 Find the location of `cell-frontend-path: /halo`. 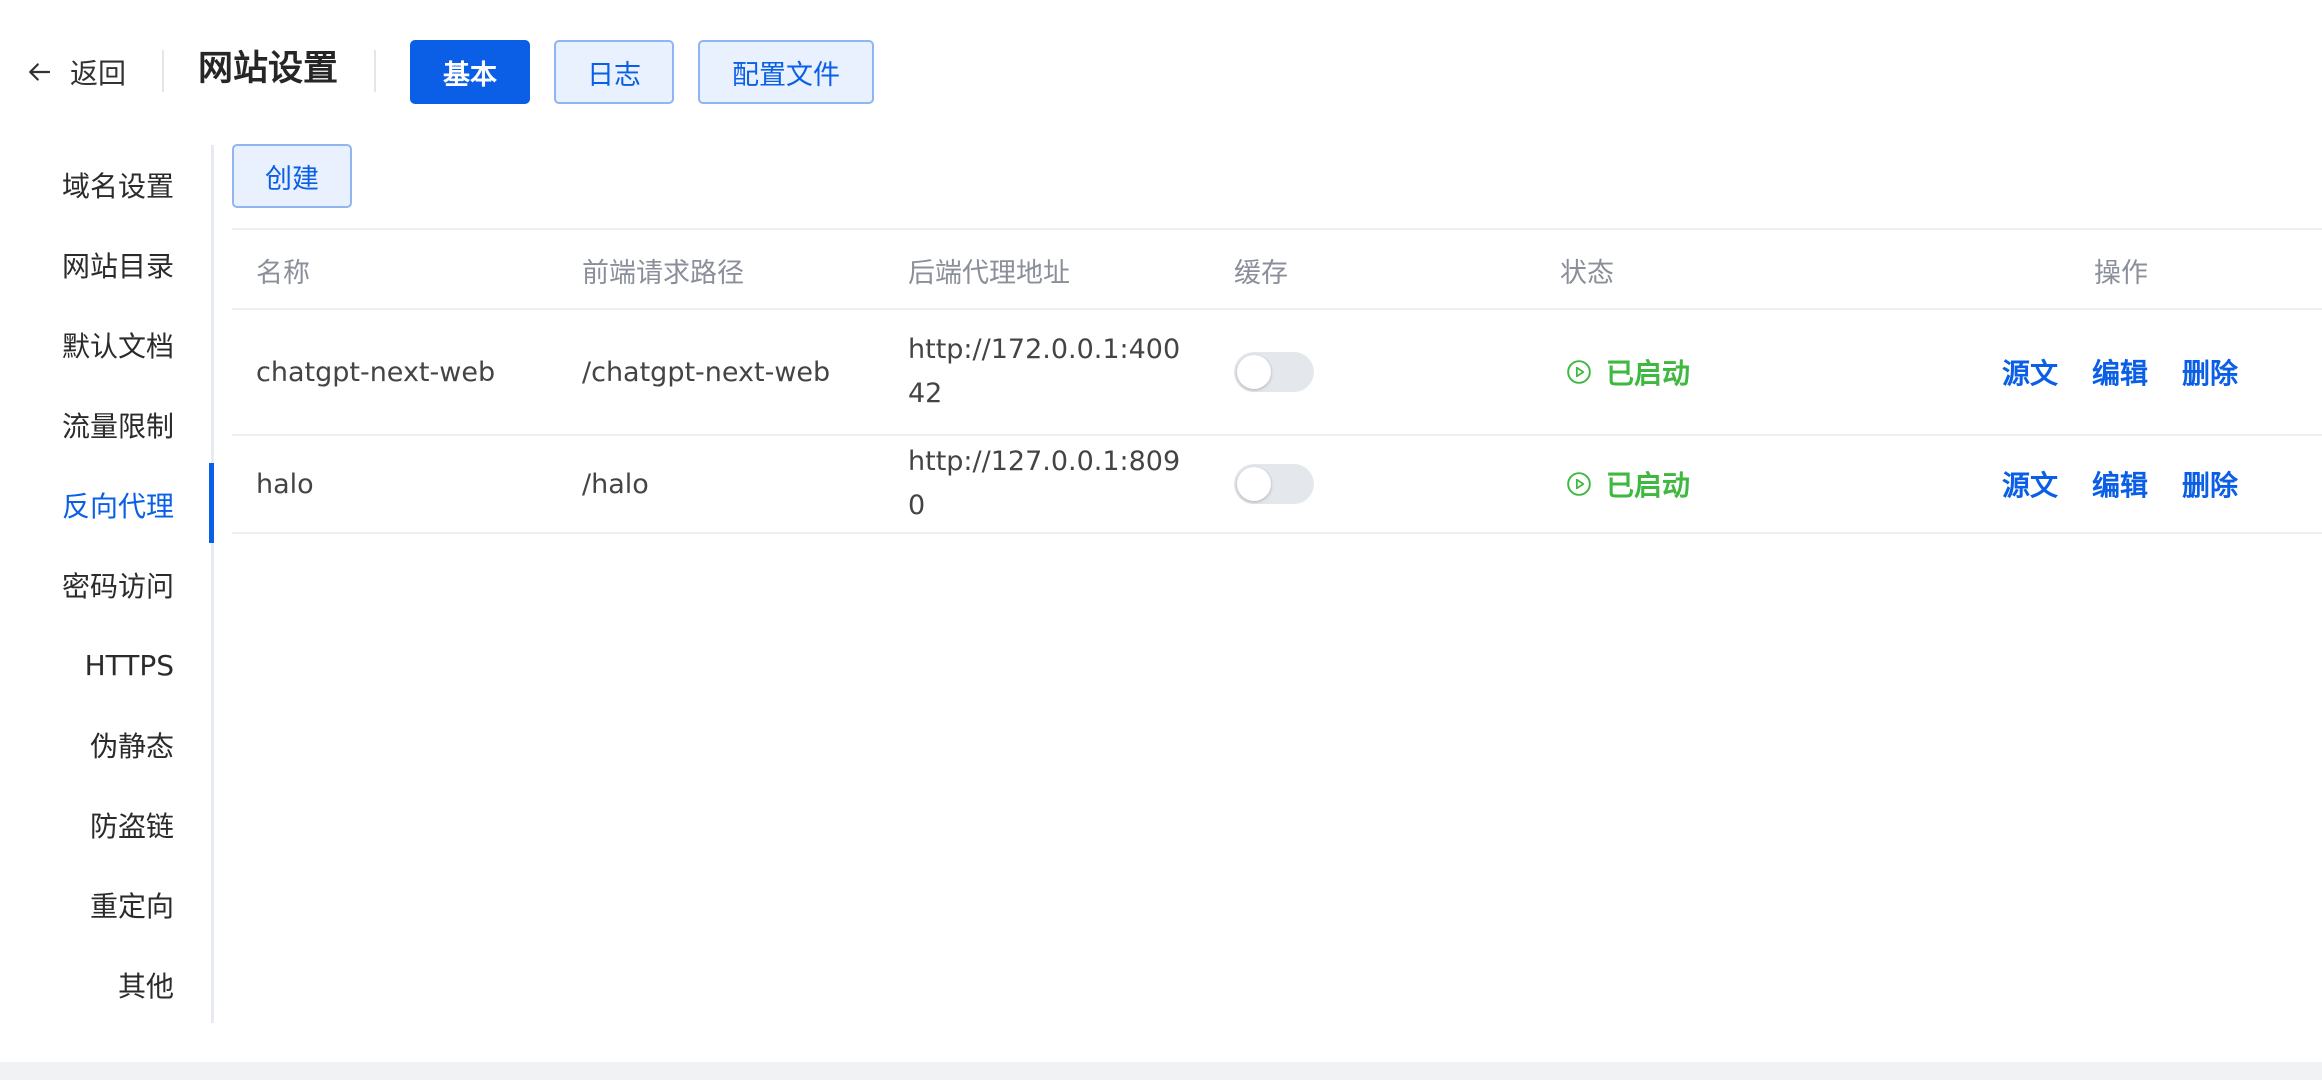

cell-frontend-path: /halo is located at coordinates (615, 484).